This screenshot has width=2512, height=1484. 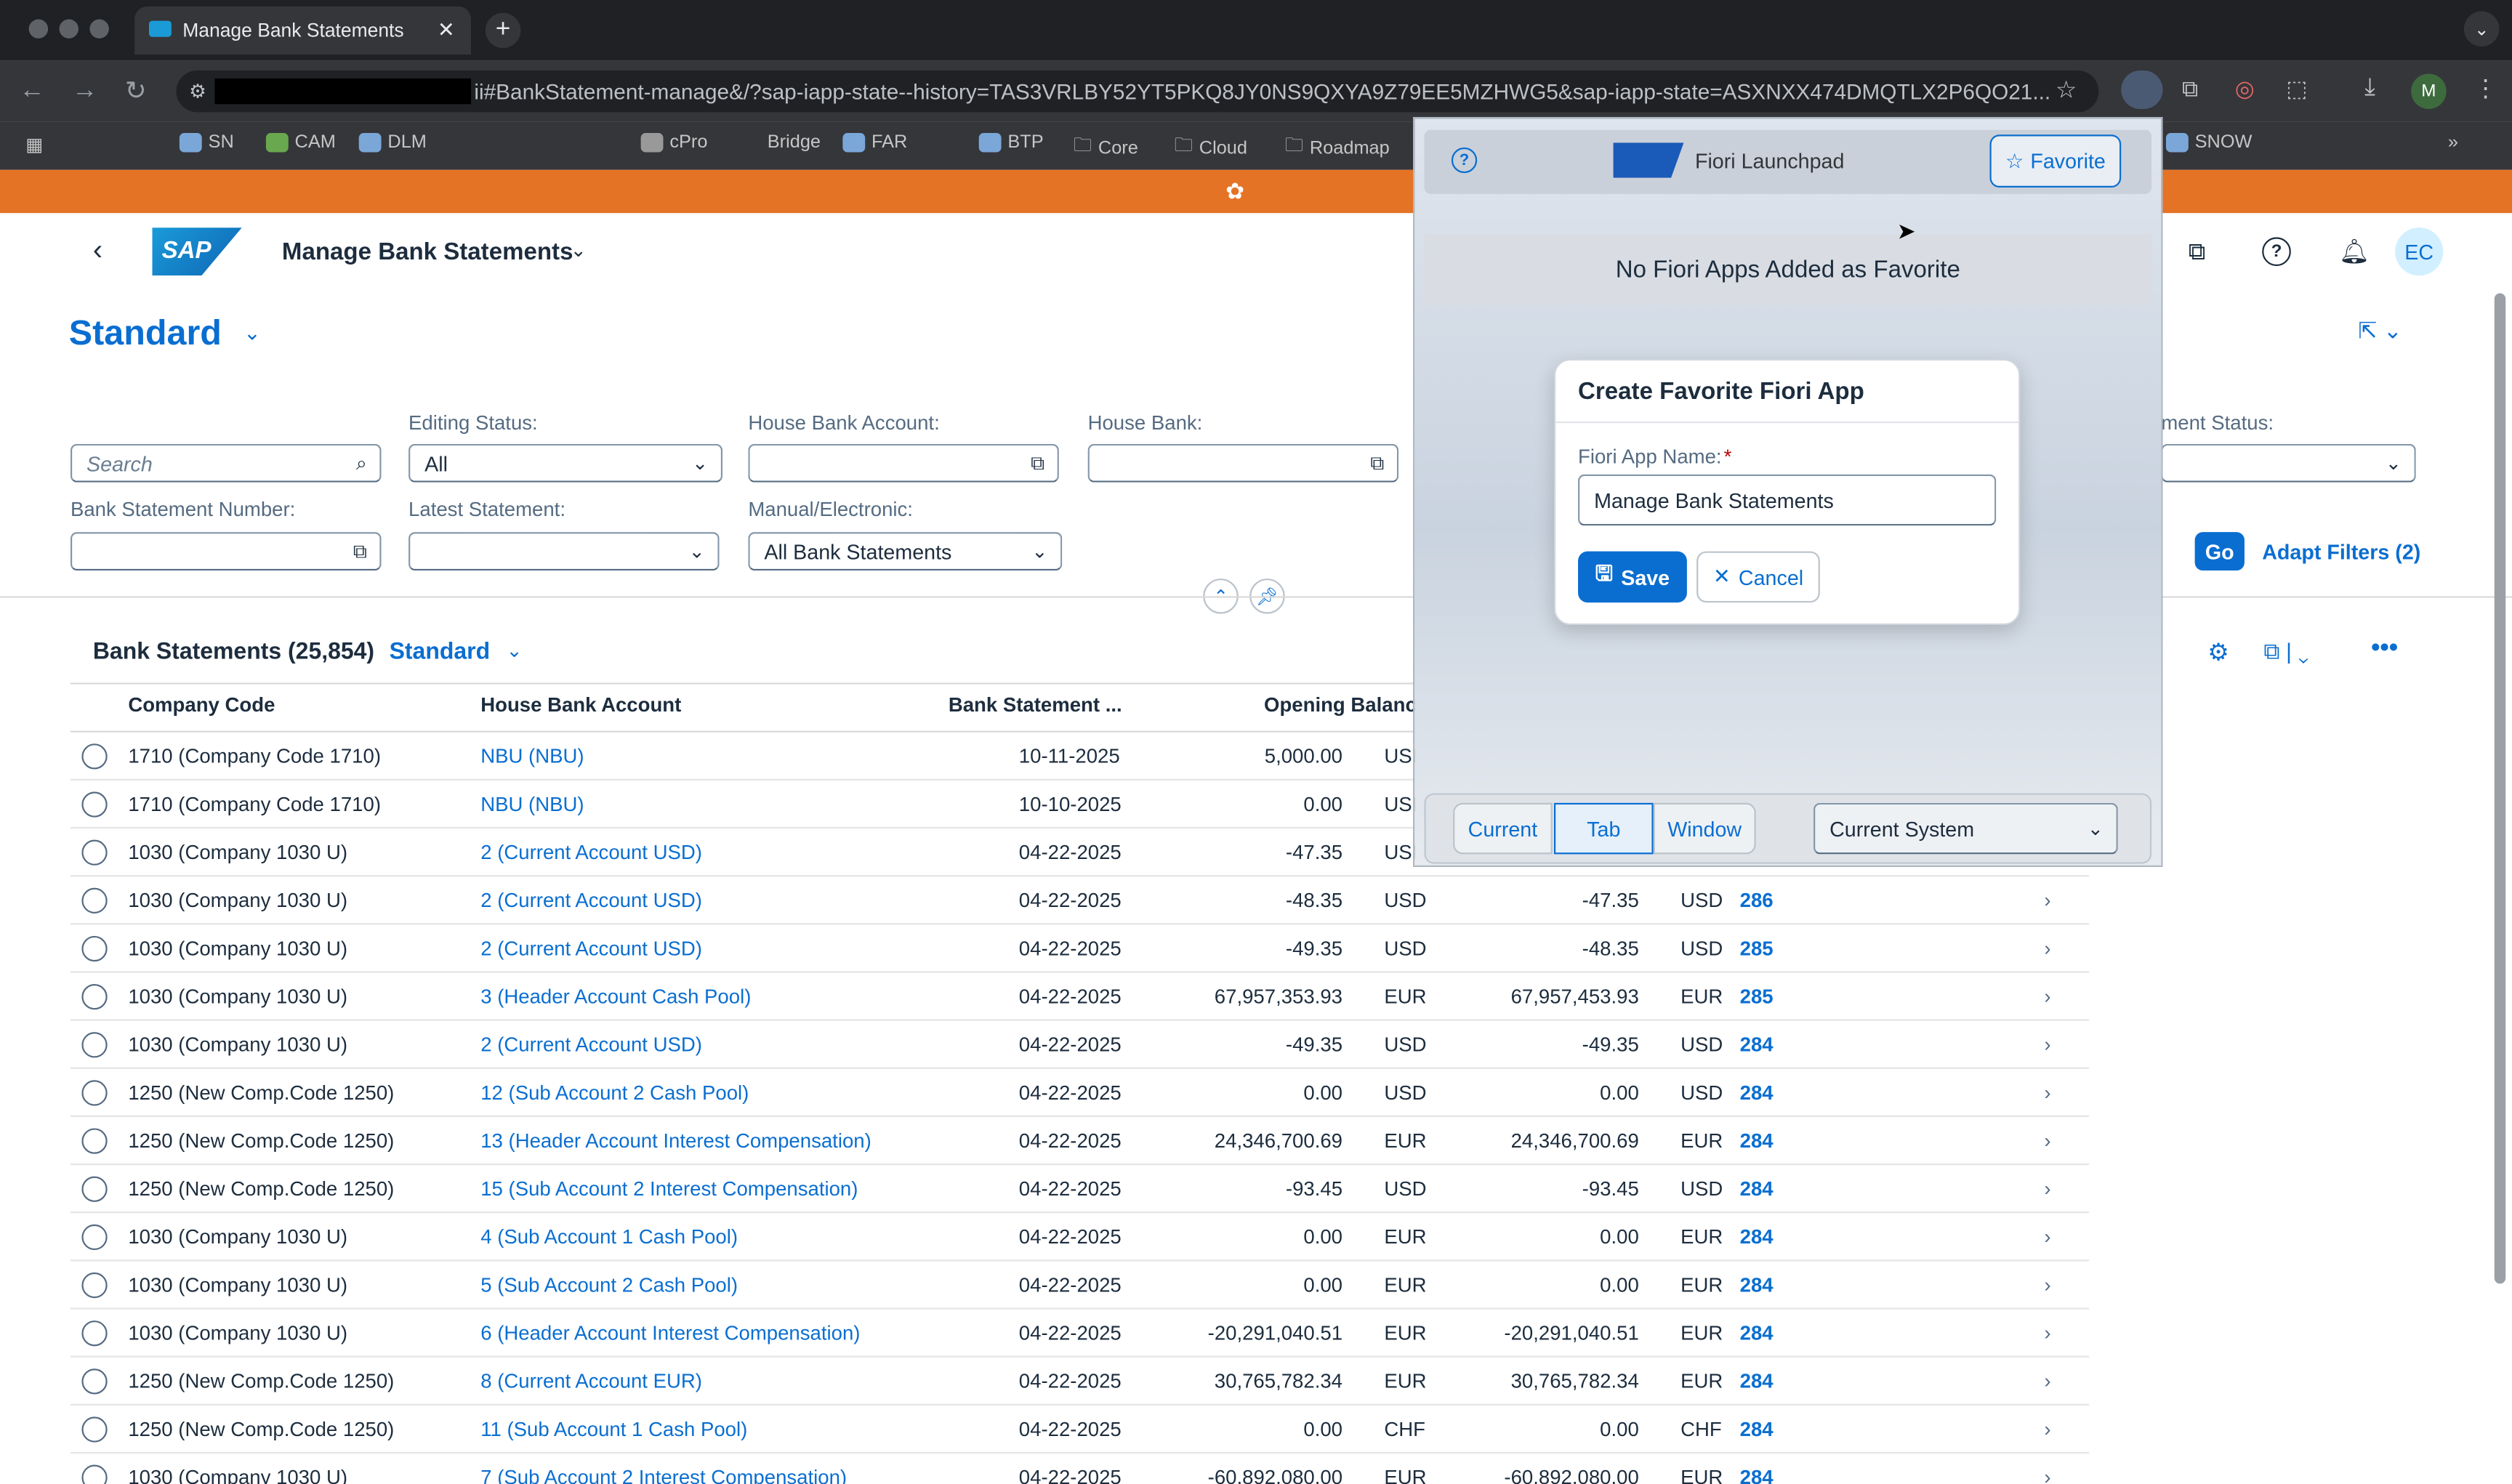 What do you see at coordinates (1211, 148) in the screenshot?
I see `bookmark-cloud: 🗀 Cloud` at bounding box center [1211, 148].